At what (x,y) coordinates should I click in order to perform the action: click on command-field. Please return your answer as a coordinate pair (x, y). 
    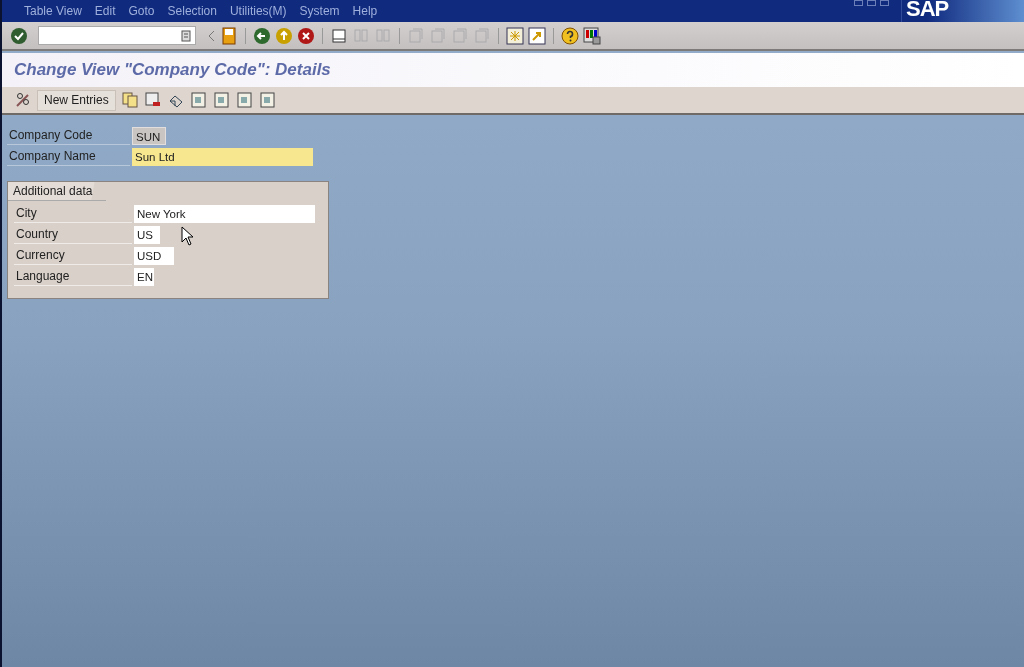
    Looking at the image, I should click on (117, 35).